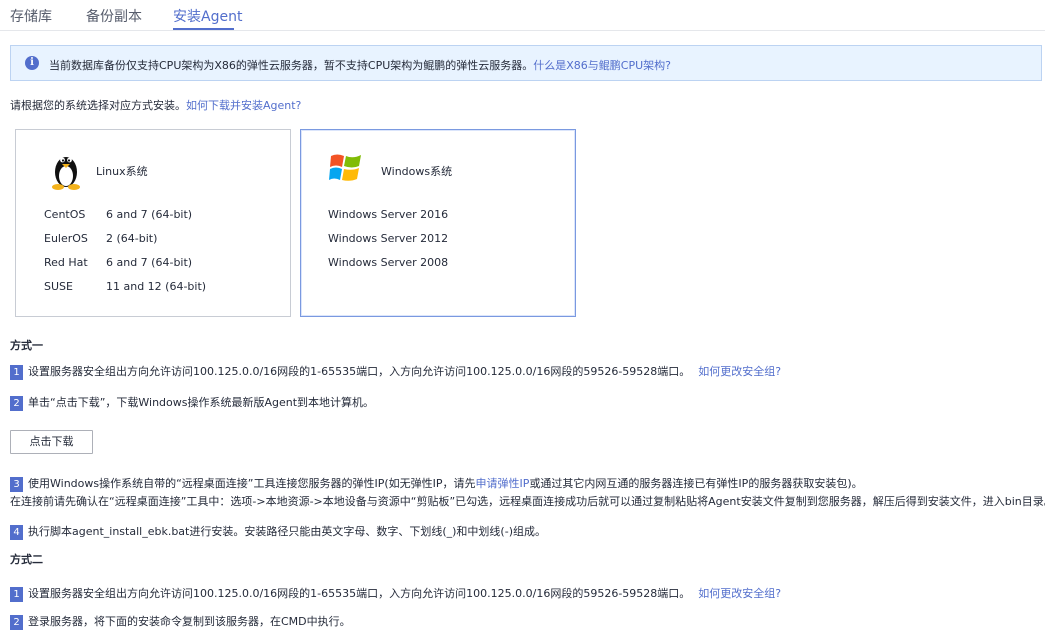 Image resolution: width=1045 pixels, height=630 pixels. I want to click on windows-row: Windows Server 2012, so click(388, 238).